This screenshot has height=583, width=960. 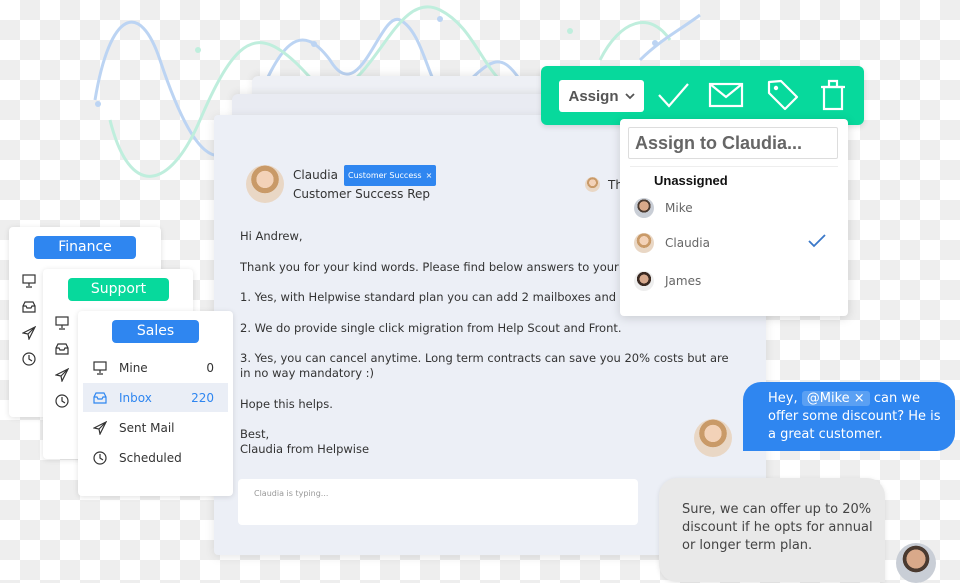 I want to click on dropdown-divider, so click(x=734, y=166).